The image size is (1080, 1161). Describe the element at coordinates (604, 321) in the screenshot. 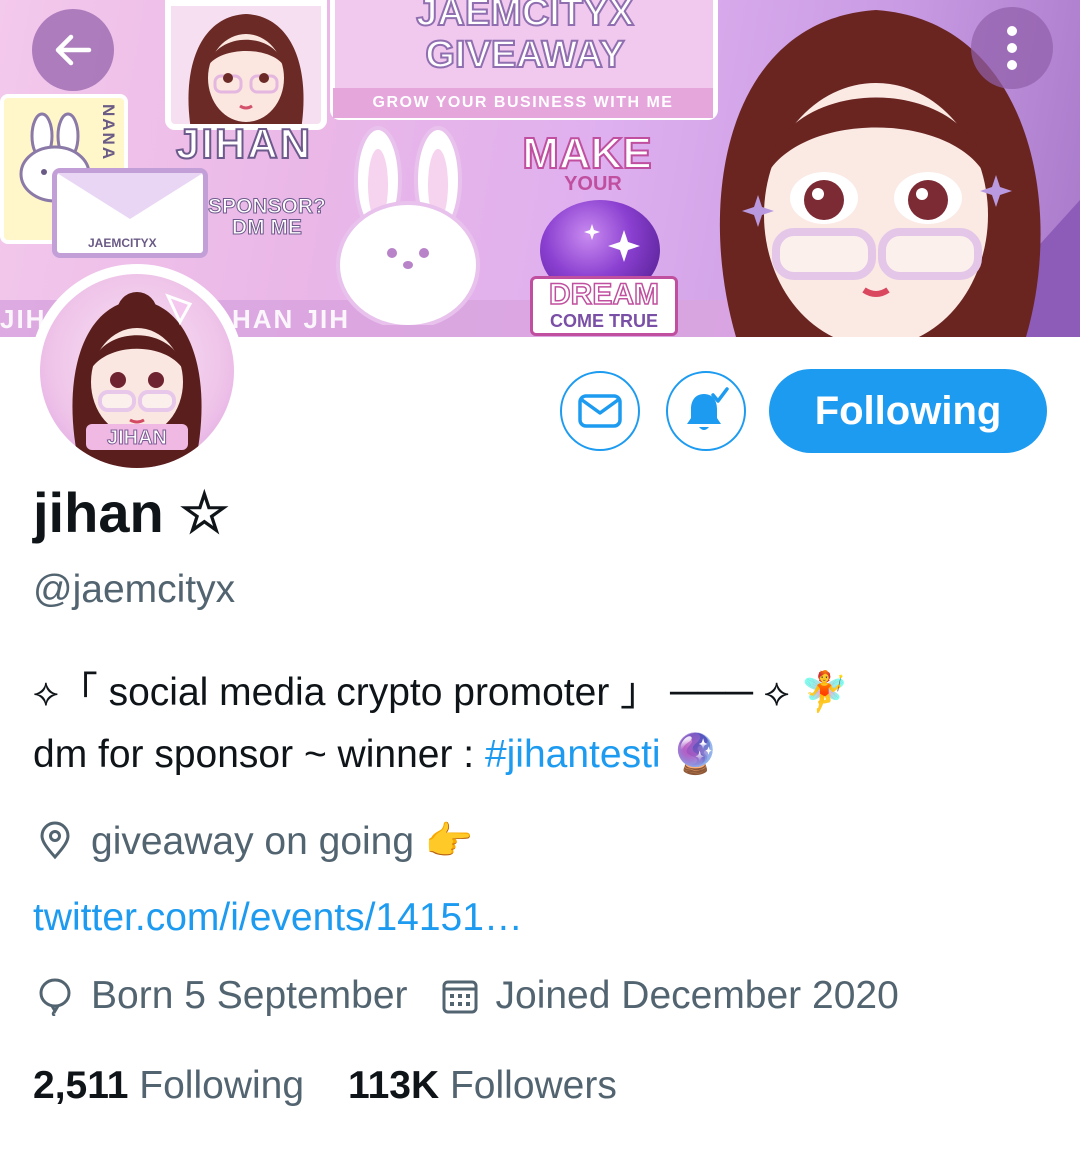

I see `banner-come-true-text: COME TRUE` at that location.